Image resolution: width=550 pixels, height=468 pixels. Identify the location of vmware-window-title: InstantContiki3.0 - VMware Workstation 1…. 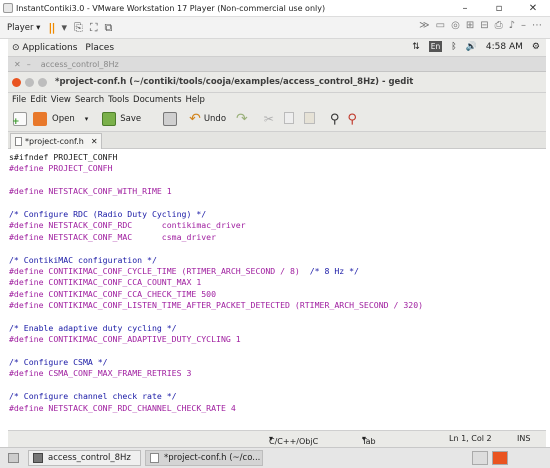
(171, 8).